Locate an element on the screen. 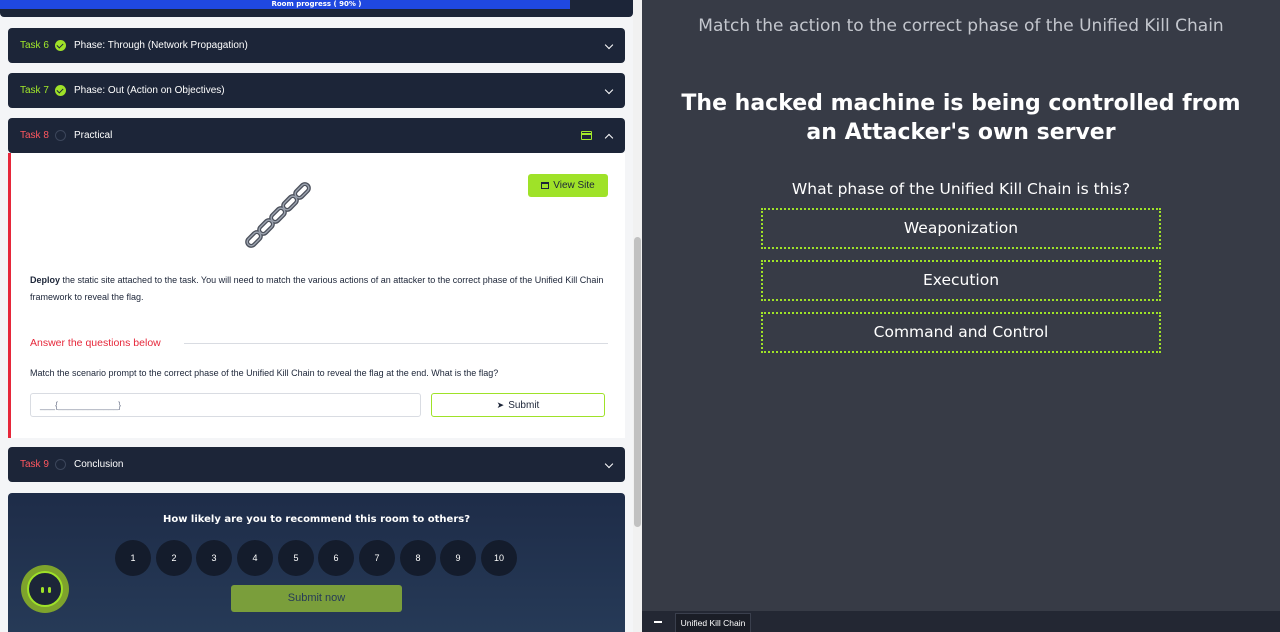 Image resolution: width=1280 pixels, height=632 pixels. rating-button-4: 4 is located at coordinates (255, 558).